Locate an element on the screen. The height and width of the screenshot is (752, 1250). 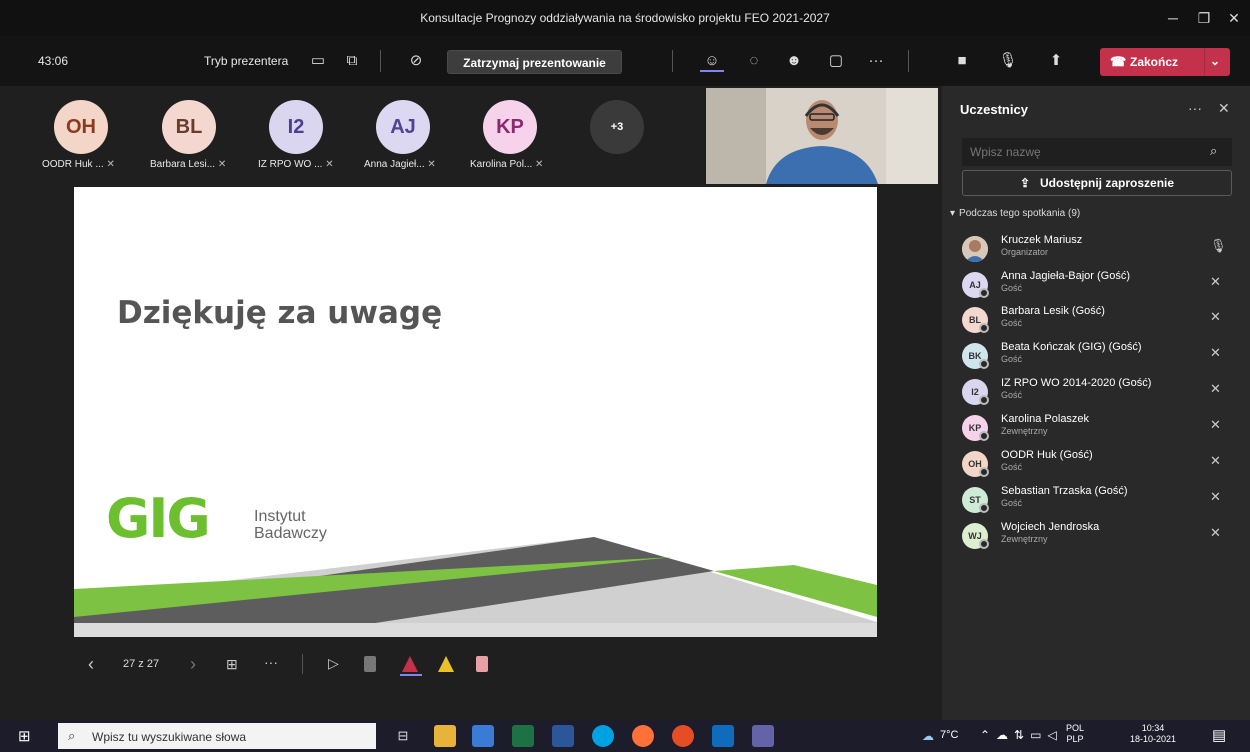
toolbar-divider is located at coordinates (908, 61).